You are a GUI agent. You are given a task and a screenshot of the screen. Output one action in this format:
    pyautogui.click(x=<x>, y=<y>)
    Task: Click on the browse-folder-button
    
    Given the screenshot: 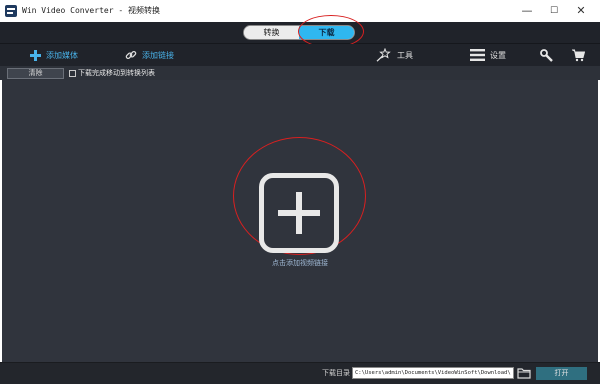 What is the action you would take?
    pyautogui.click(x=524, y=373)
    